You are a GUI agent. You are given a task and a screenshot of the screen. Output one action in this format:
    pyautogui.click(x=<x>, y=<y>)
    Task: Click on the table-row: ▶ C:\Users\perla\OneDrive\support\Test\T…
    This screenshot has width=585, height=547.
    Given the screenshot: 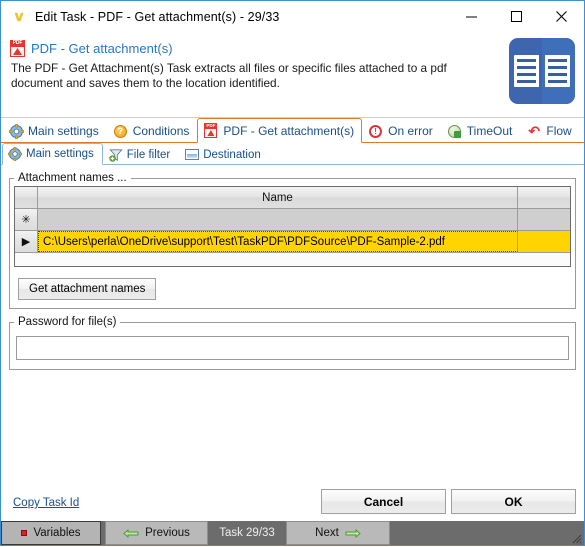 What is the action you would take?
    pyautogui.click(x=292, y=242)
    